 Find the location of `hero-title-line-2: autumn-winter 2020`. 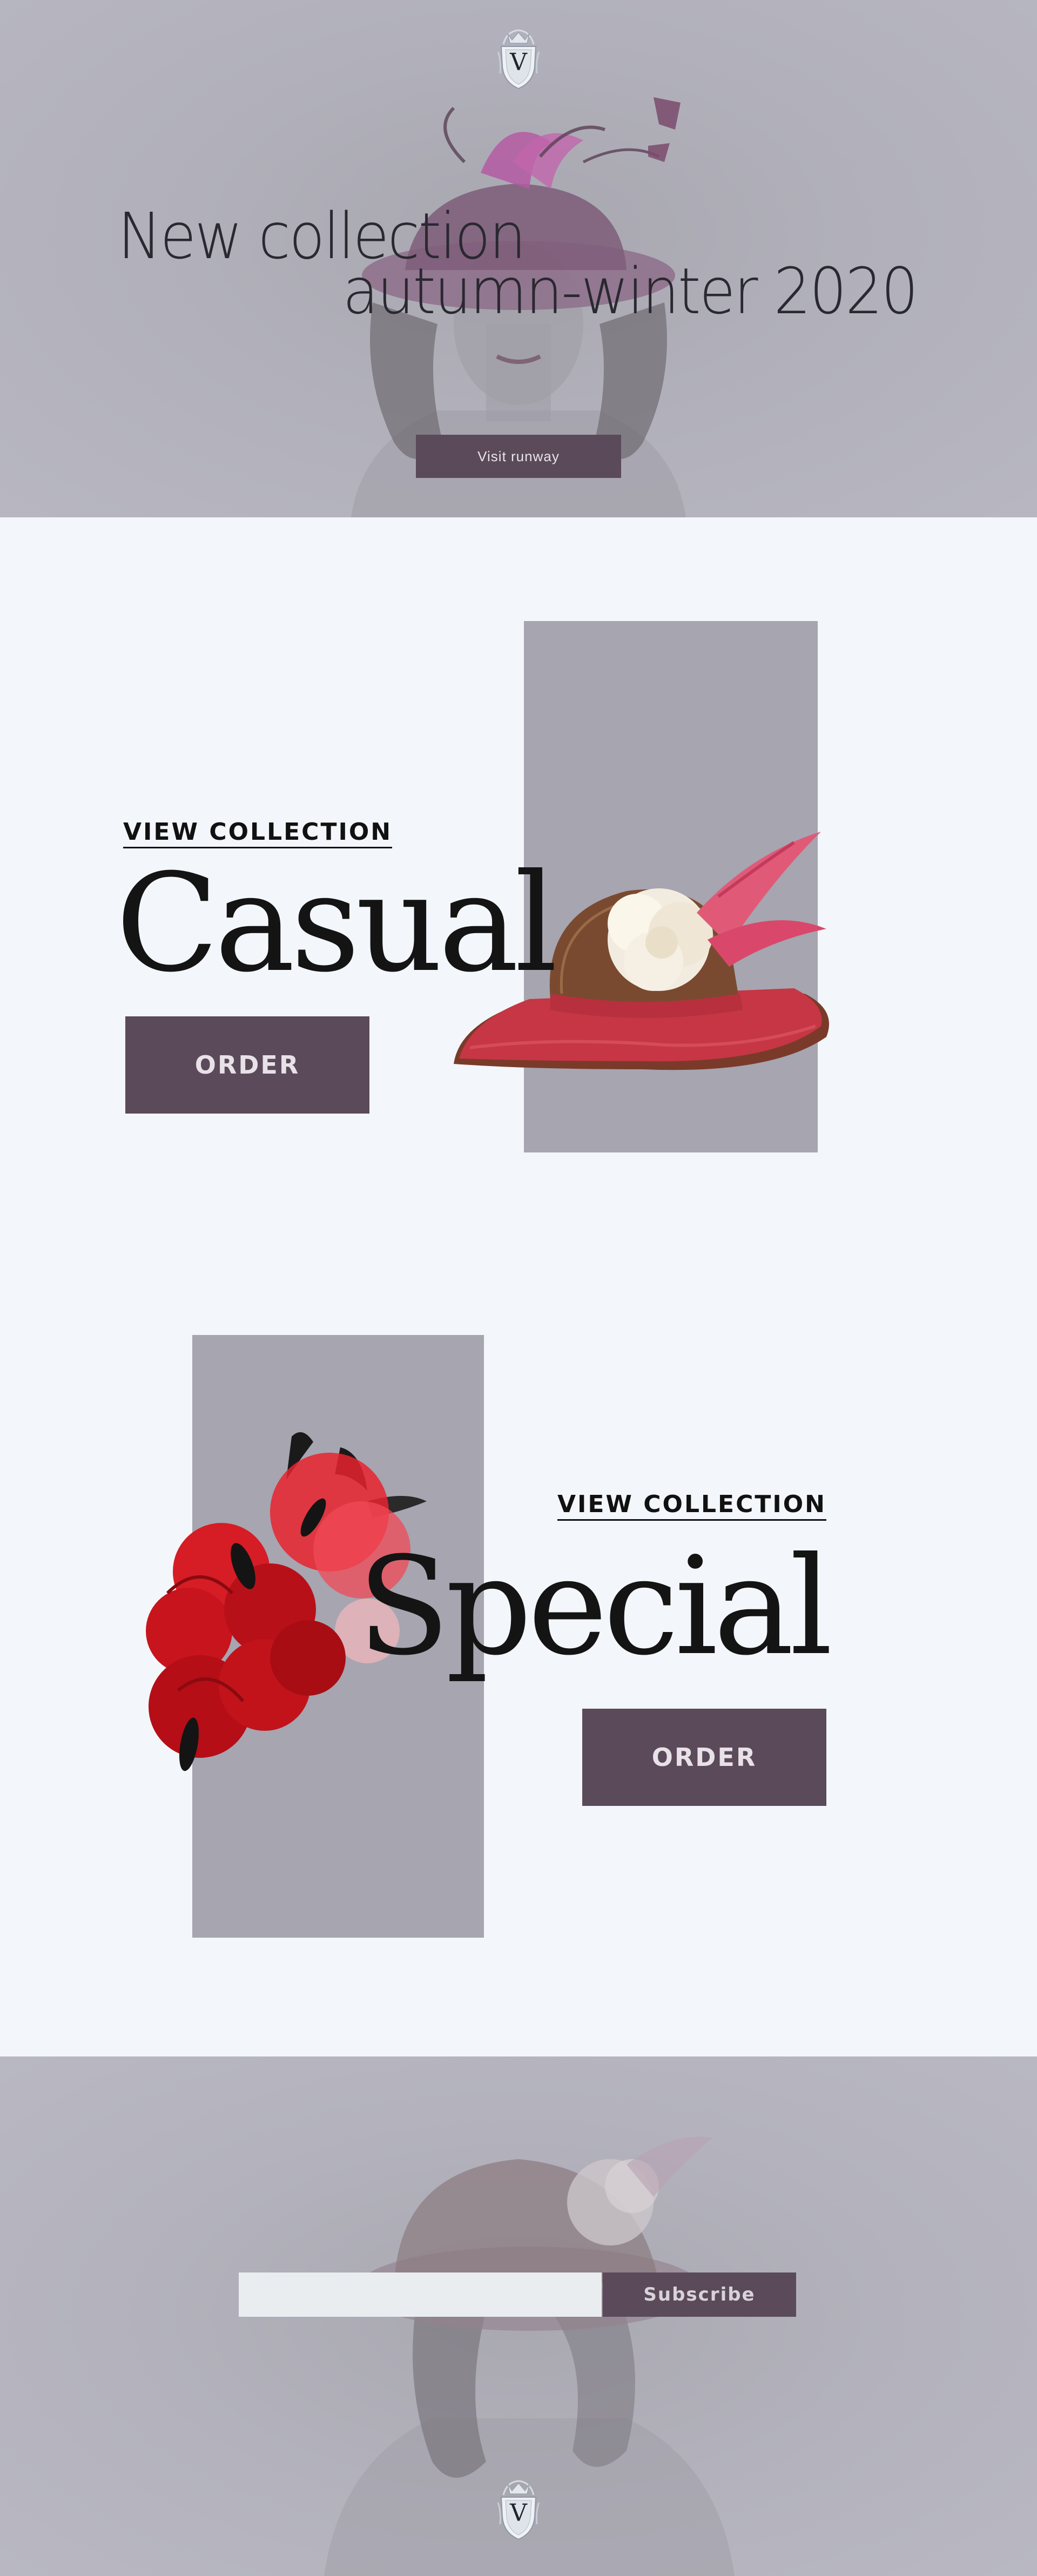

hero-title-line-2: autumn-winter 2020 is located at coordinates (631, 291).